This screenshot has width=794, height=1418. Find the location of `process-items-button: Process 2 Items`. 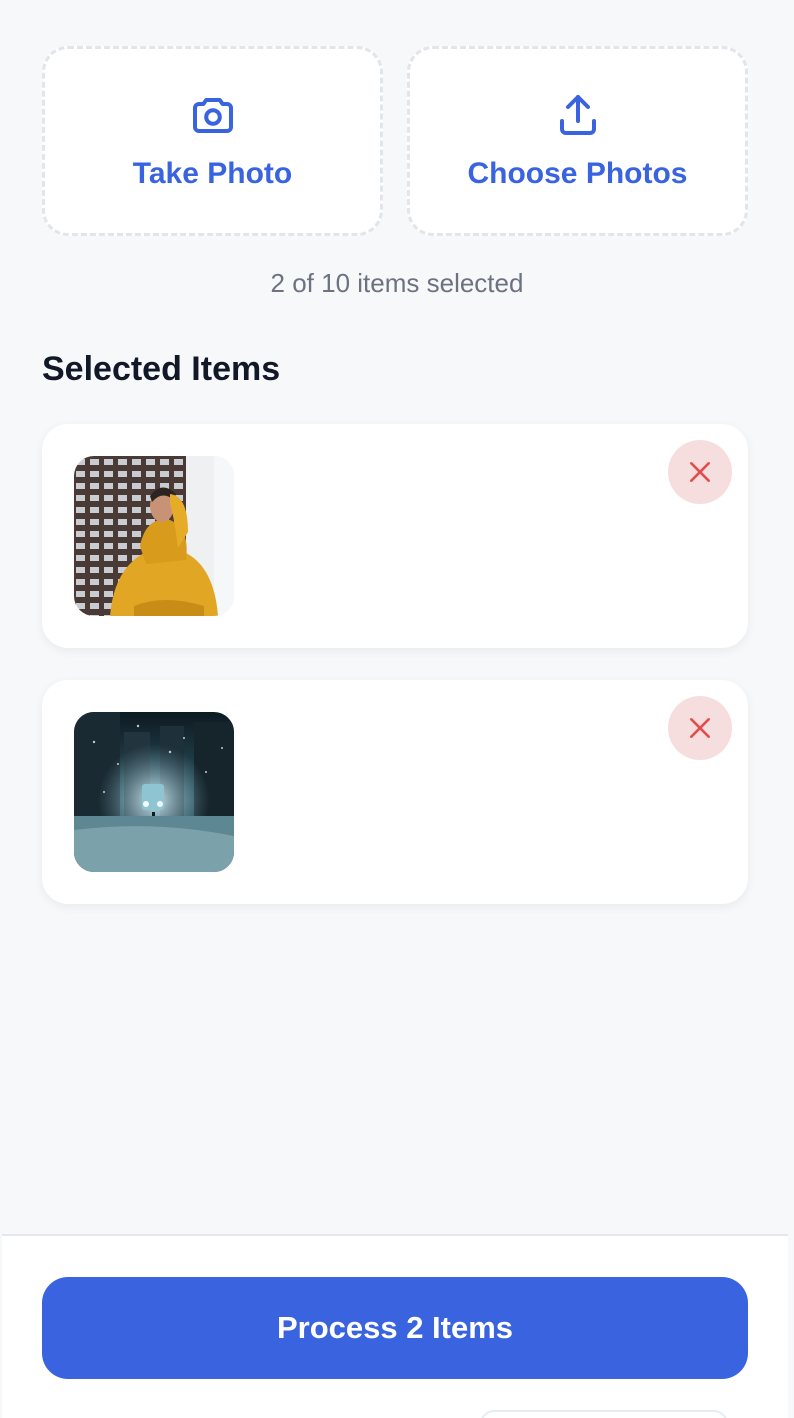

process-items-button: Process 2 Items is located at coordinates (395, 1328).